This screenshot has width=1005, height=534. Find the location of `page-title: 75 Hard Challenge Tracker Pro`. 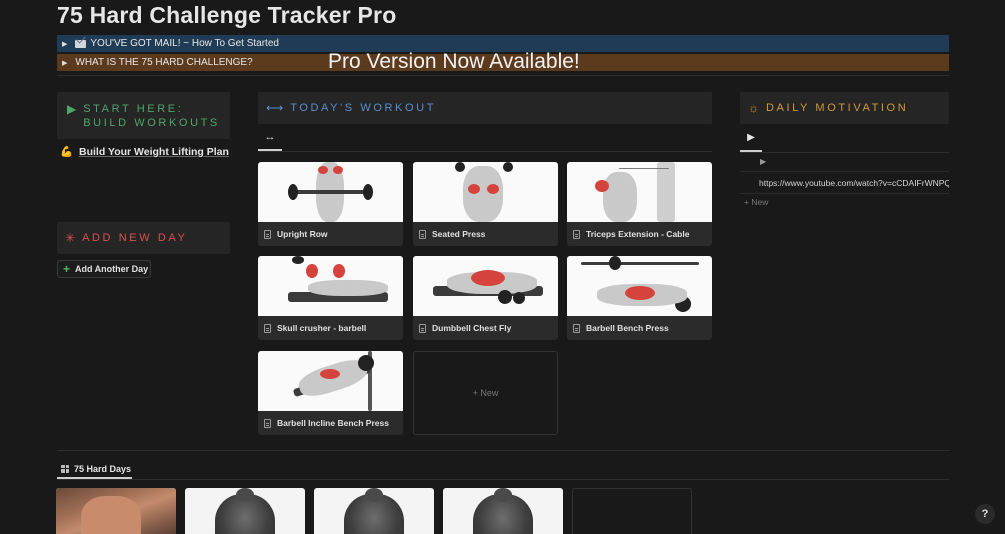

page-title: 75 Hard Challenge Tracker Pro is located at coordinates (227, 15).